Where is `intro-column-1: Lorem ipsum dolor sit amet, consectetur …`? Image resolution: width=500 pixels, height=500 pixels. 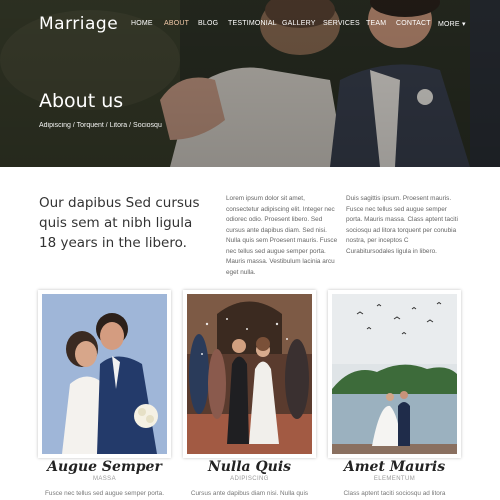
intro-column-1: Lorem ipsum dolor sit amet, consectetur … is located at coordinates (282, 235).